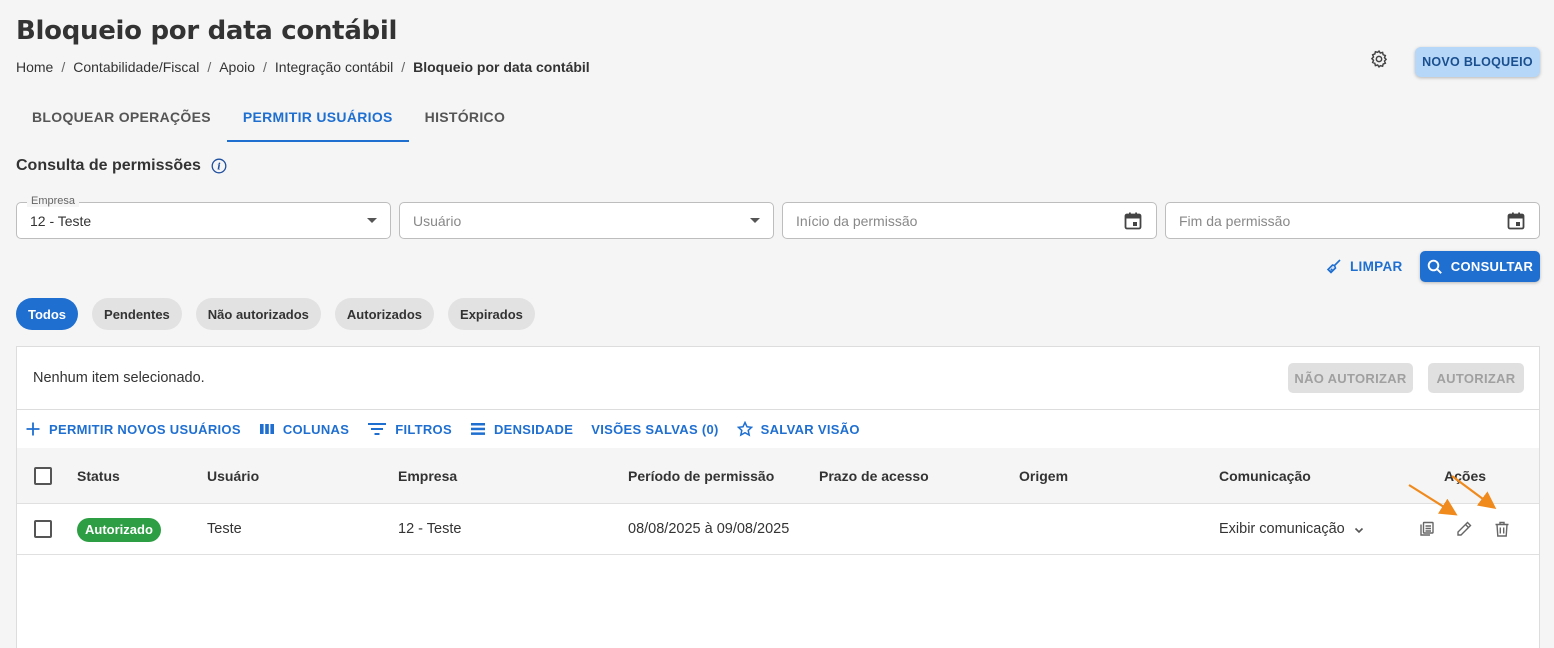 The height and width of the screenshot is (648, 1554). Describe the element at coordinates (43, 476) in the screenshot. I see `select-all-checkbox` at that location.